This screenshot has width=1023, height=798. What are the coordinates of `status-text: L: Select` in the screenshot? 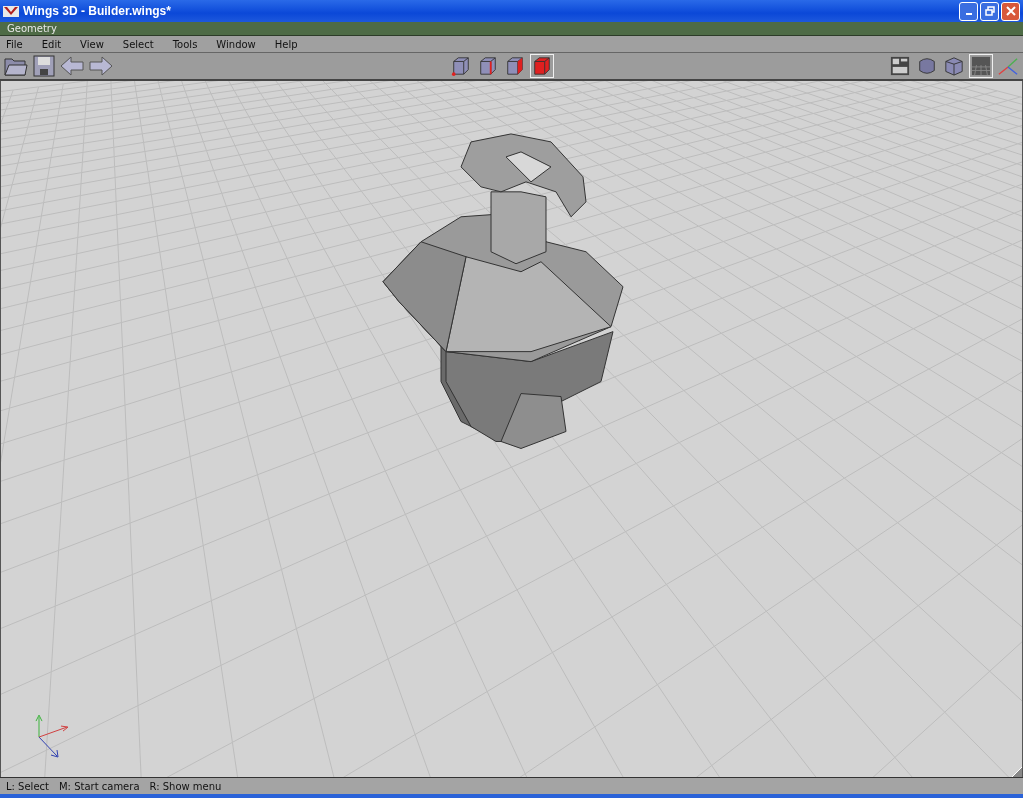 It's located at (27, 786).